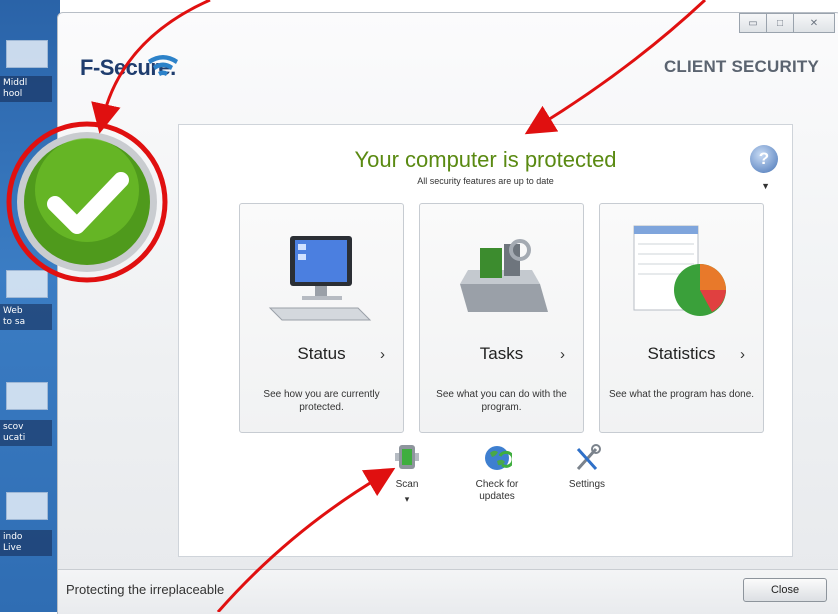 The image size is (838, 614). I want to click on tasks-card-description: See what you can do with the program., so click(501, 401).